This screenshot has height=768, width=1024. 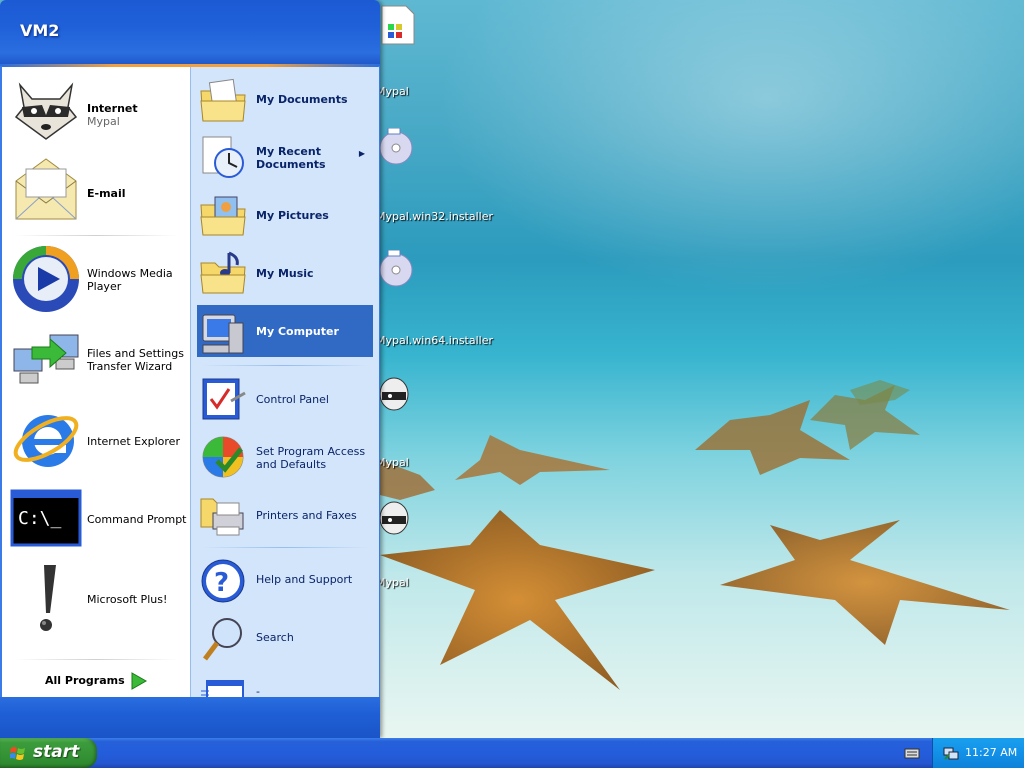 What do you see at coordinates (285, 273) in the screenshot?
I see `my-music-label: My Music` at bounding box center [285, 273].